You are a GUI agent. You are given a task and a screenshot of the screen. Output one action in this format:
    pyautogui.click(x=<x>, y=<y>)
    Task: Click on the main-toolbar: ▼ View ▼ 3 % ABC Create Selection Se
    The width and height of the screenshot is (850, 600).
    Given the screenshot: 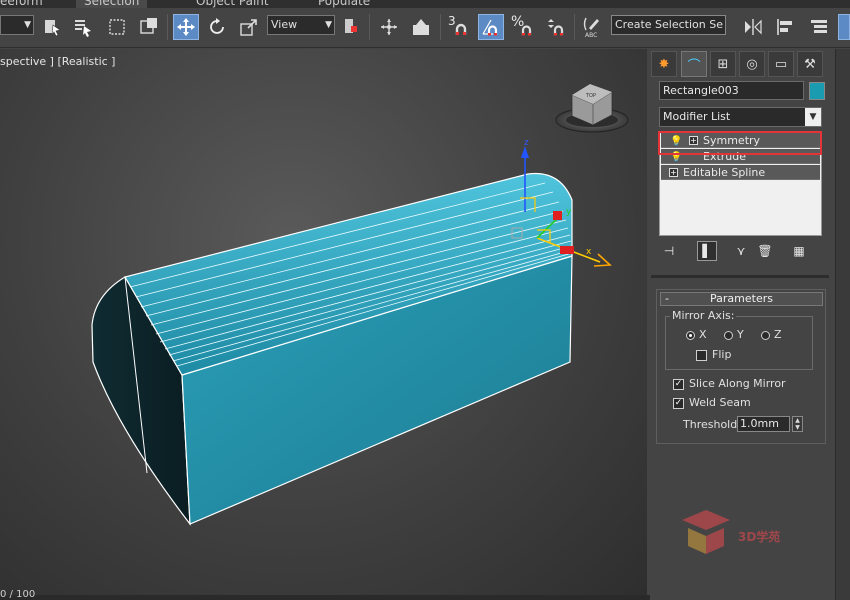 What is the action you would take?
    pyautogui.click(x=425, y=28)
    